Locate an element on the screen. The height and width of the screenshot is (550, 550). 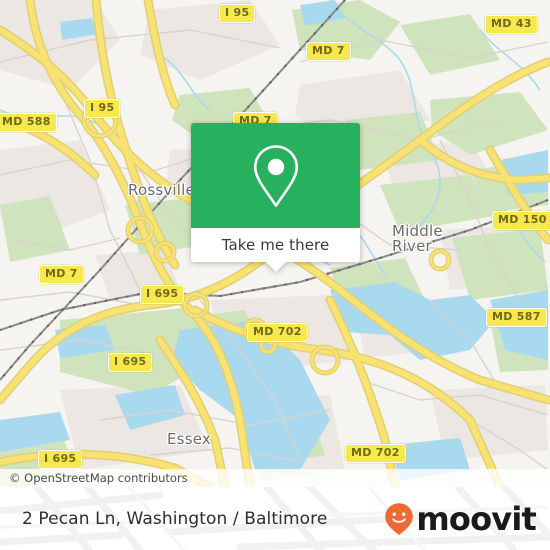
map-label-middle-river: Middle River is located at coordinates (417, 239).